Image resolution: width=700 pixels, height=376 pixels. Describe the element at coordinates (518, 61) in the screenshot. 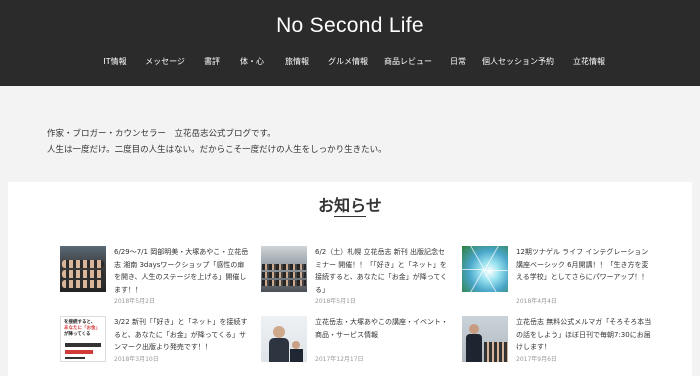

I see `nav-item-session-booking: 個人セッション予約` at that location.